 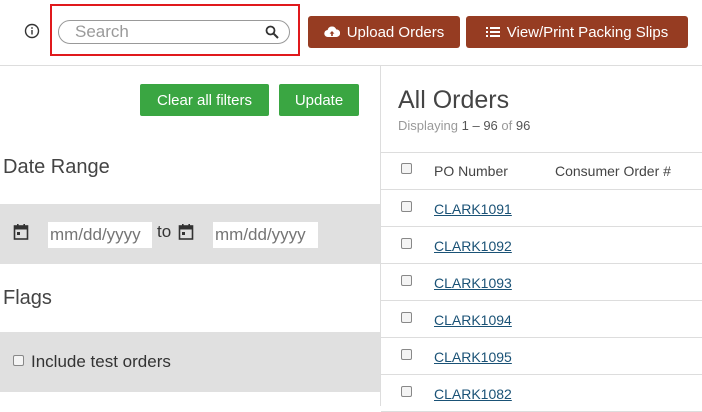 I want to click on upload-orders-button: Upload Orders, so click(x=384, y=32).